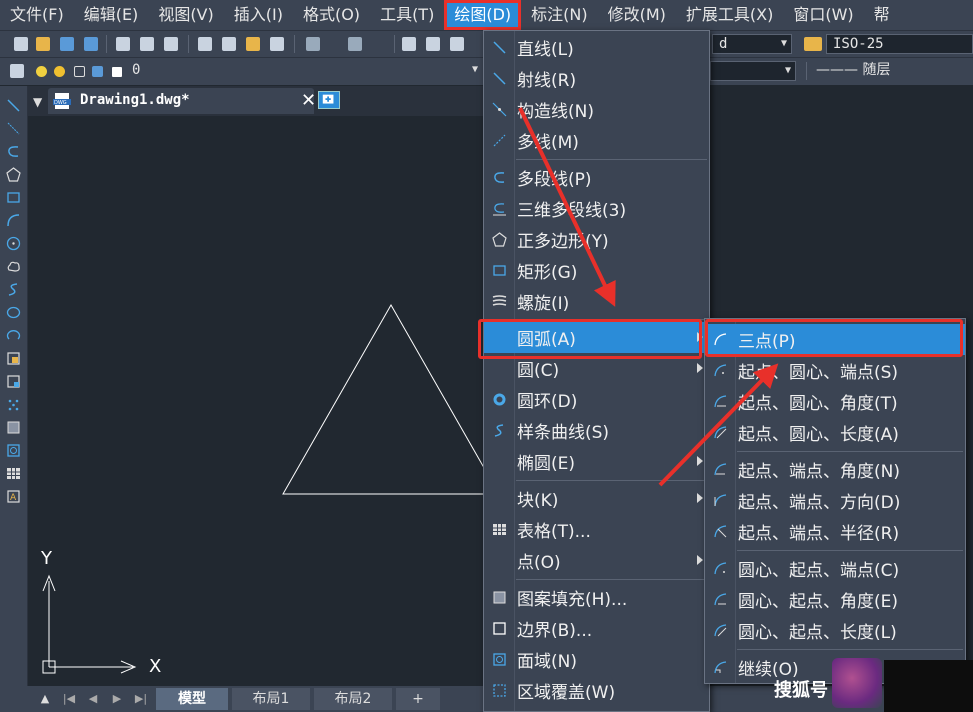  Describe the element at coordinates (891, 71) in the screenshot. I see `linetype-dropdown: ——— 随层` at that location.